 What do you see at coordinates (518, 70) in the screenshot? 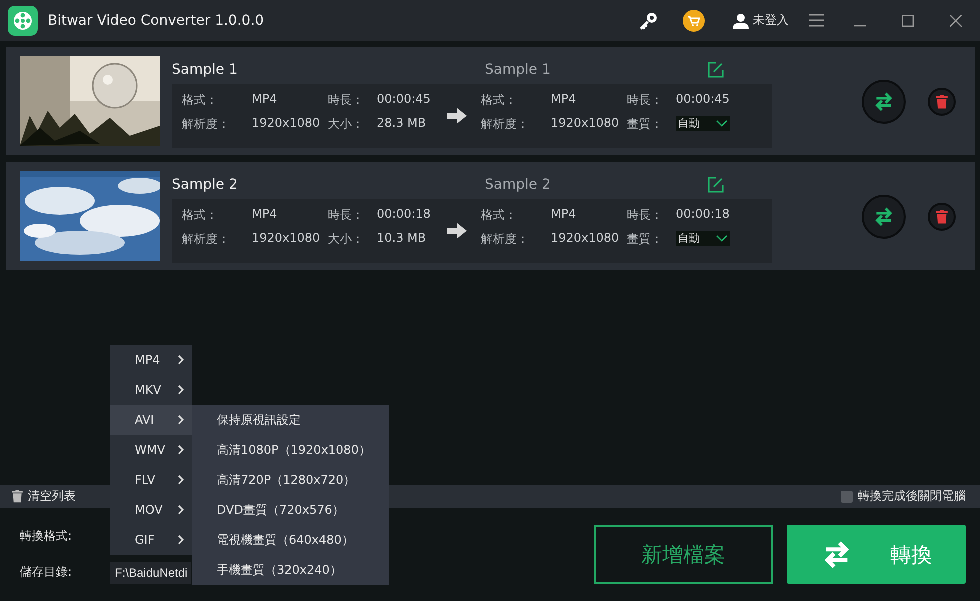
I see `output-name: Sample 1` at bounding box center [518, 70].